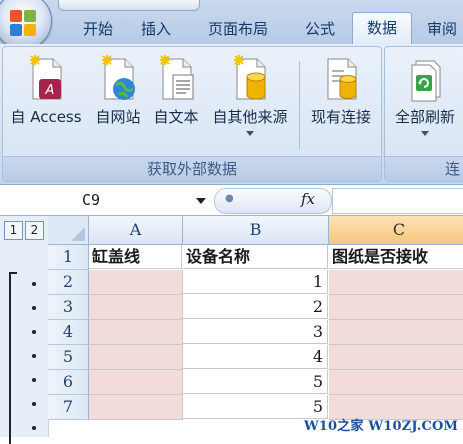  Describe the element at coordinates (381, 426) in the screenshot. I see `site-watermark: W10之家 W10ZJ.COM` at that location.